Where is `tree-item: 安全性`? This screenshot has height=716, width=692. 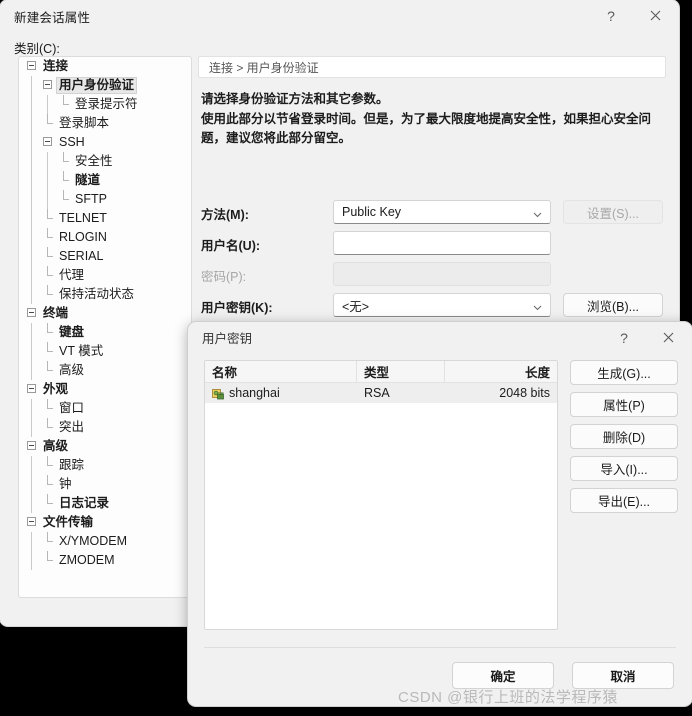
tree-item: 安全性 is located at coordinates (105, 161).